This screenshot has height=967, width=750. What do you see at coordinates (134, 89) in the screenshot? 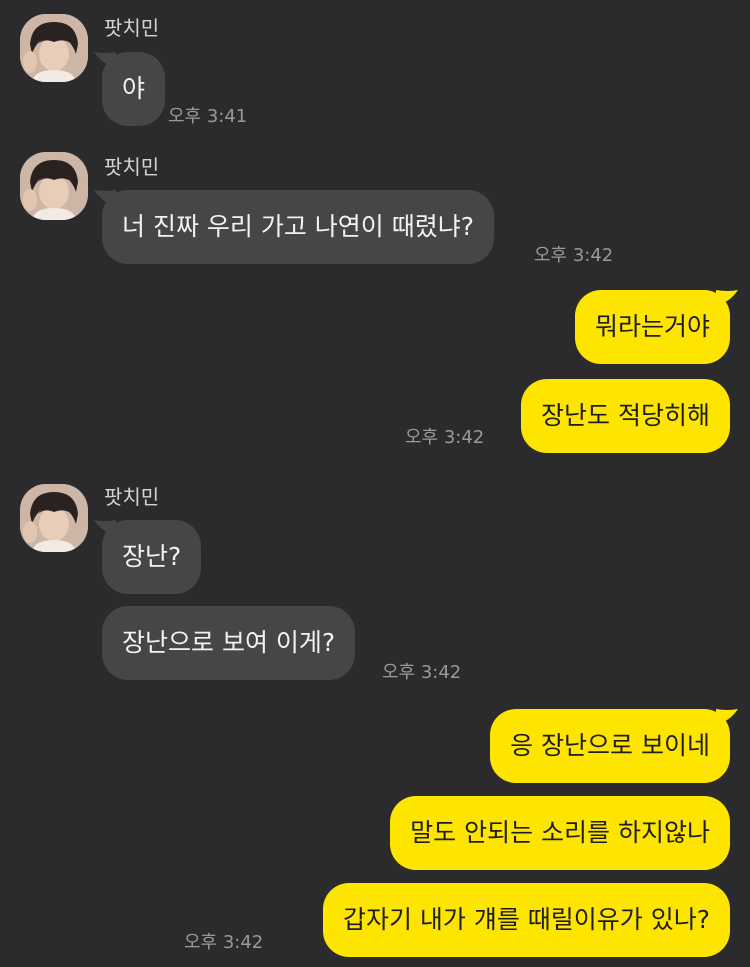
I see `incoming-message: 야` at bounding box center [134, 89].